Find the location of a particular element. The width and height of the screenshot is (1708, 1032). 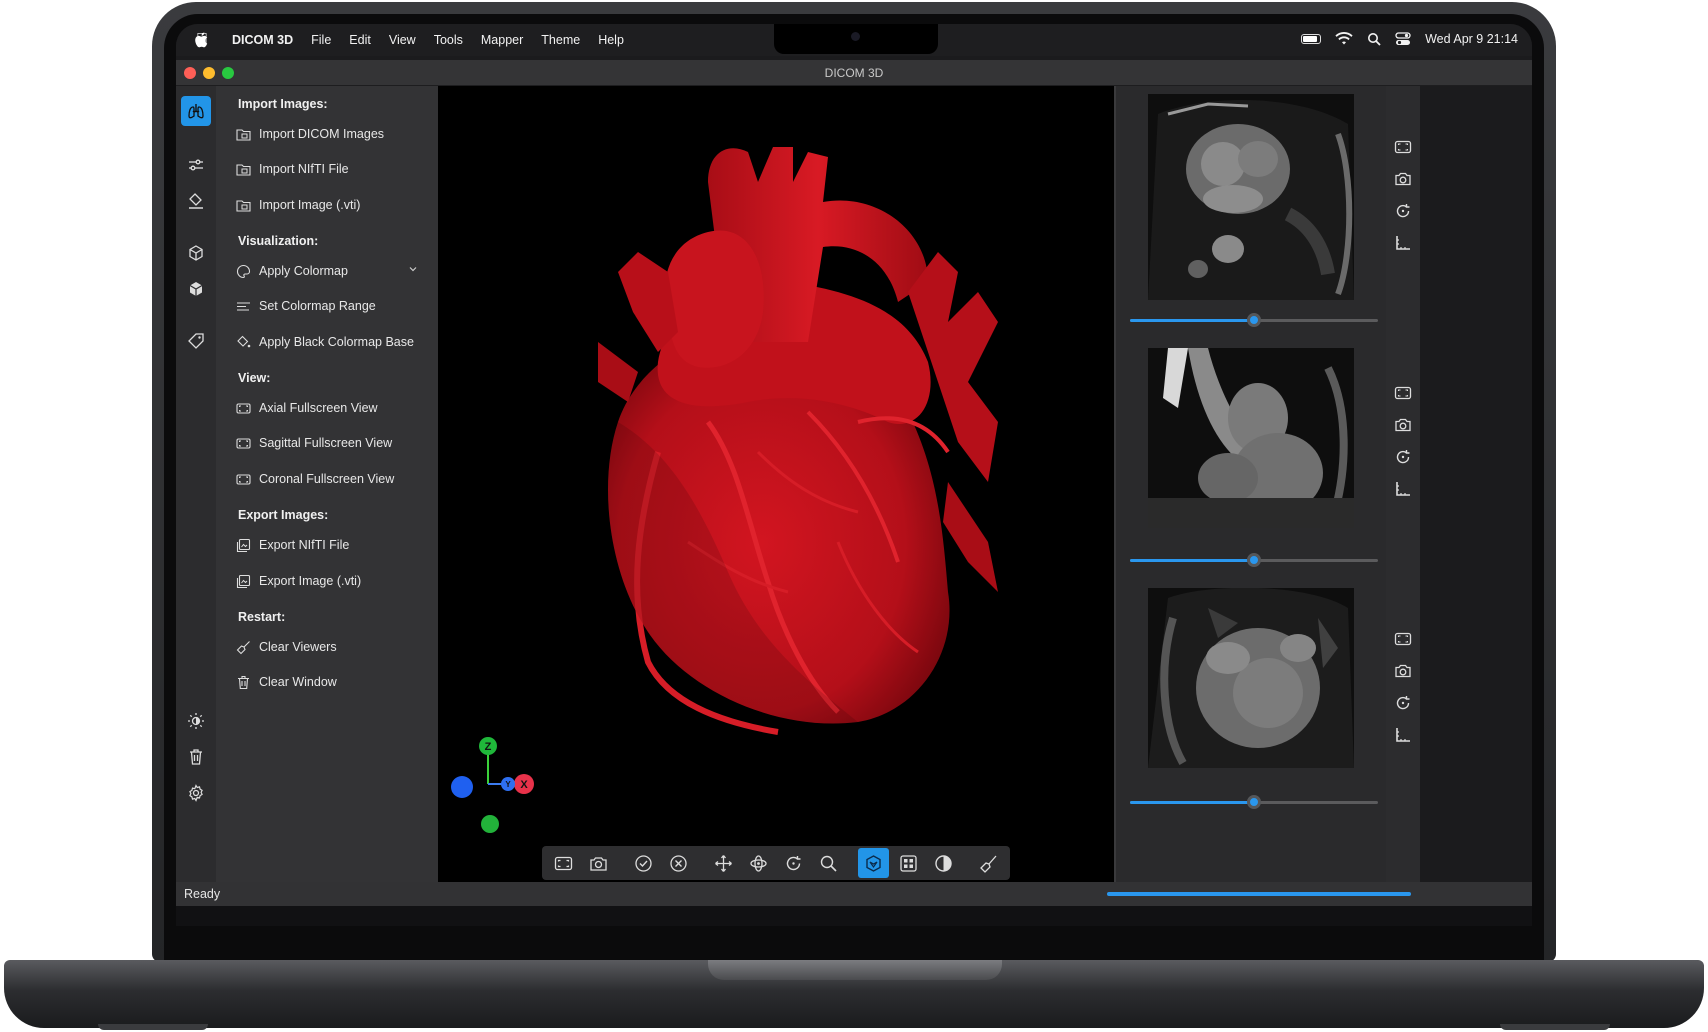

tool-zoom-button is located at coordinates (828, 863).